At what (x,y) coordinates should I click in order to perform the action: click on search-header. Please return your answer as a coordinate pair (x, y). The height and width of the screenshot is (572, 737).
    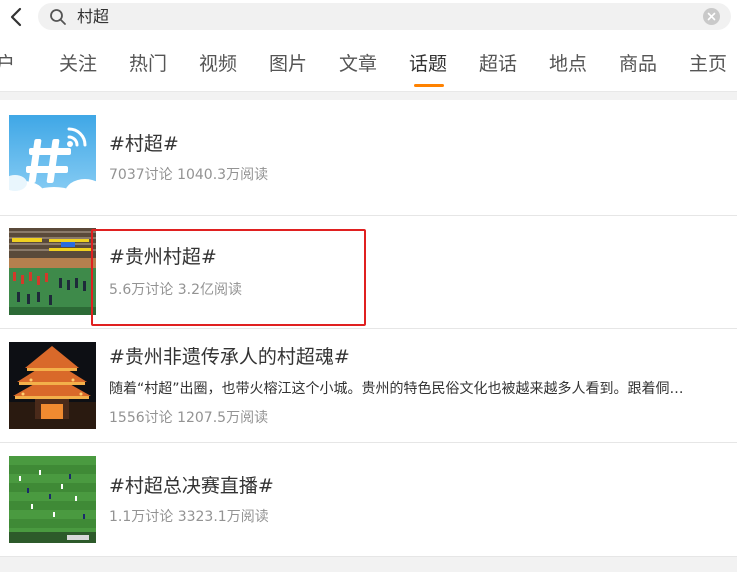
    Looking at the image, I should click on (368, 16).